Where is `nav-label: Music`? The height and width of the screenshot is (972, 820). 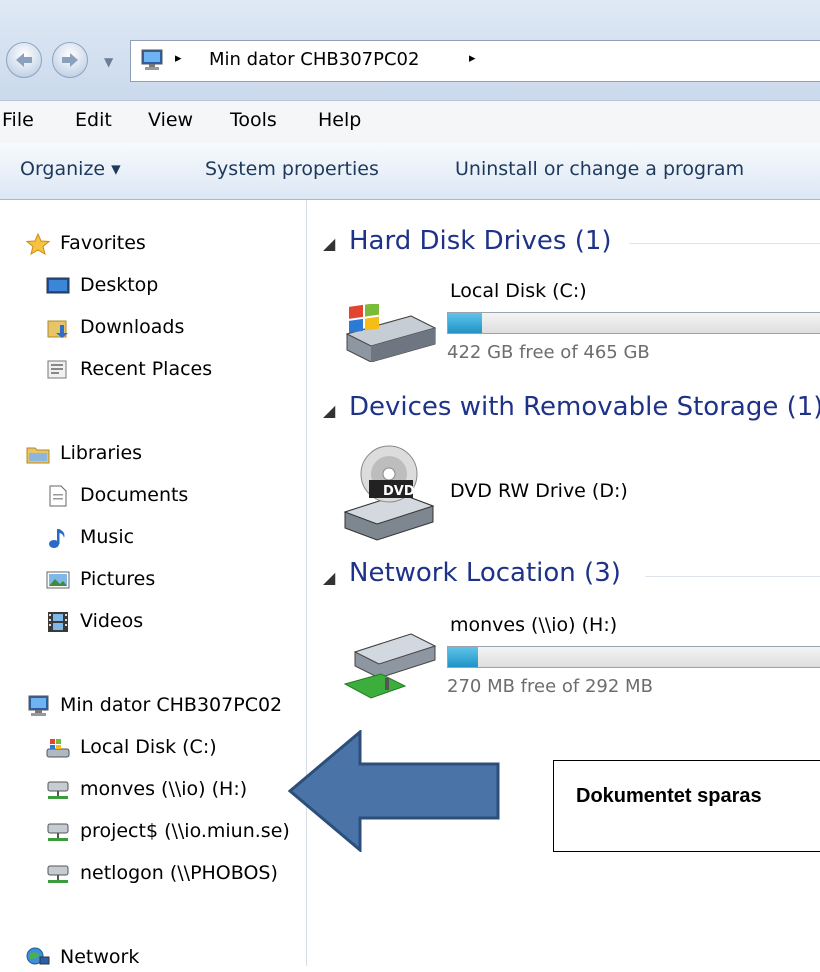
nav-label: Music is located at coordinates (107, 537).